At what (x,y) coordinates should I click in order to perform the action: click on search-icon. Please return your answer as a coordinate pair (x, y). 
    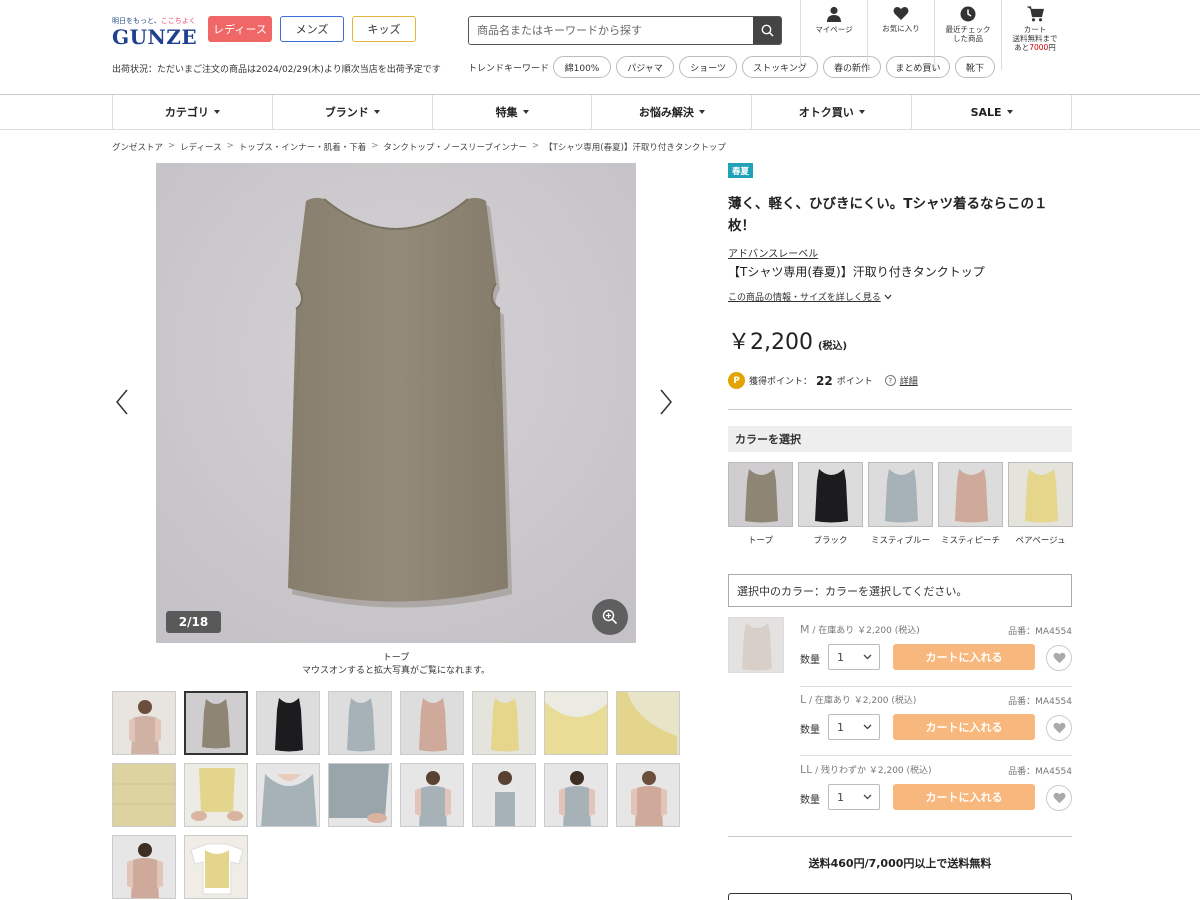
    Looking at the image, I should click on (767, 30).